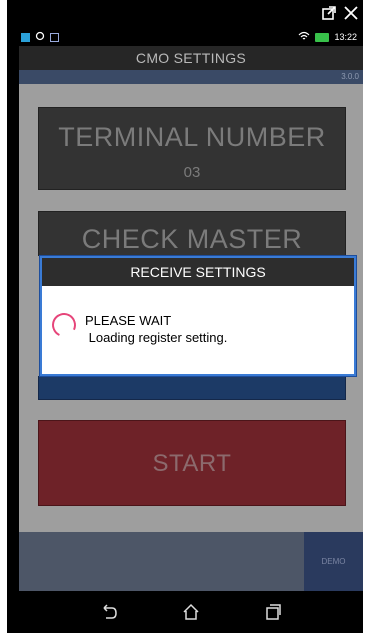 Image resolution: width=370 pixels, height=633 pixels. I want to click on bottom-bar: DEMO, so click(191, 561).